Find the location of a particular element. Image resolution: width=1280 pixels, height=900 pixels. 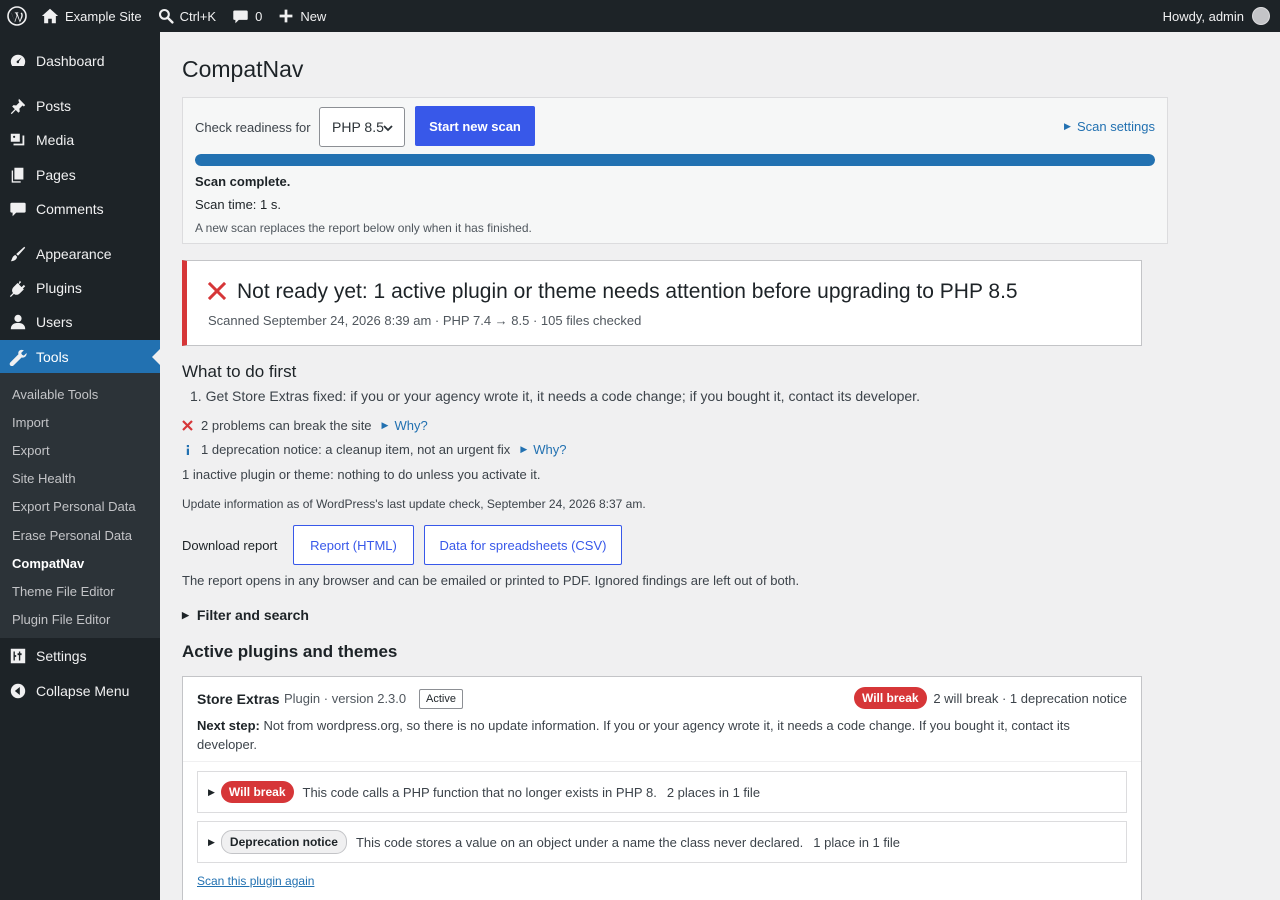

submenu-export: Export is located at coordinates (31, 450).